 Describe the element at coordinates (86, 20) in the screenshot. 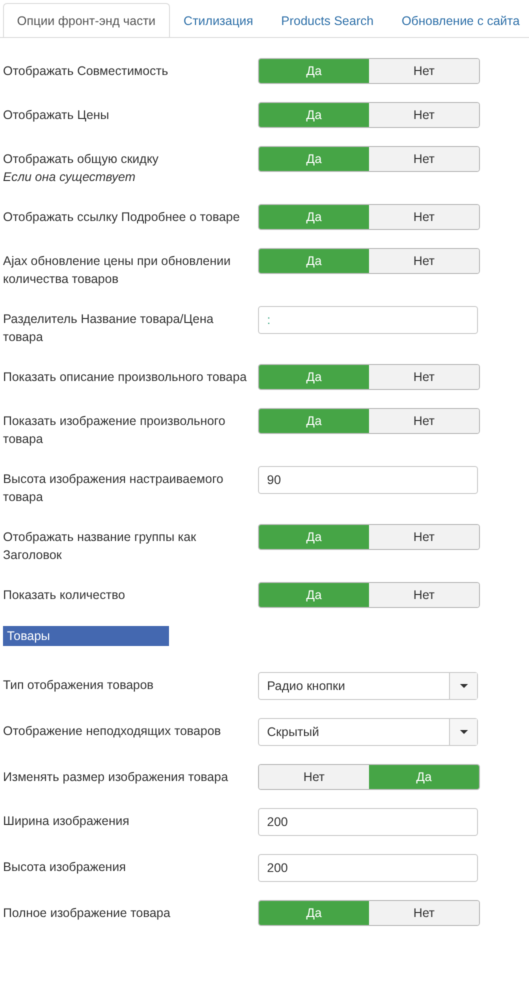

I see `tab: Опции фронт-энд части` at that location.